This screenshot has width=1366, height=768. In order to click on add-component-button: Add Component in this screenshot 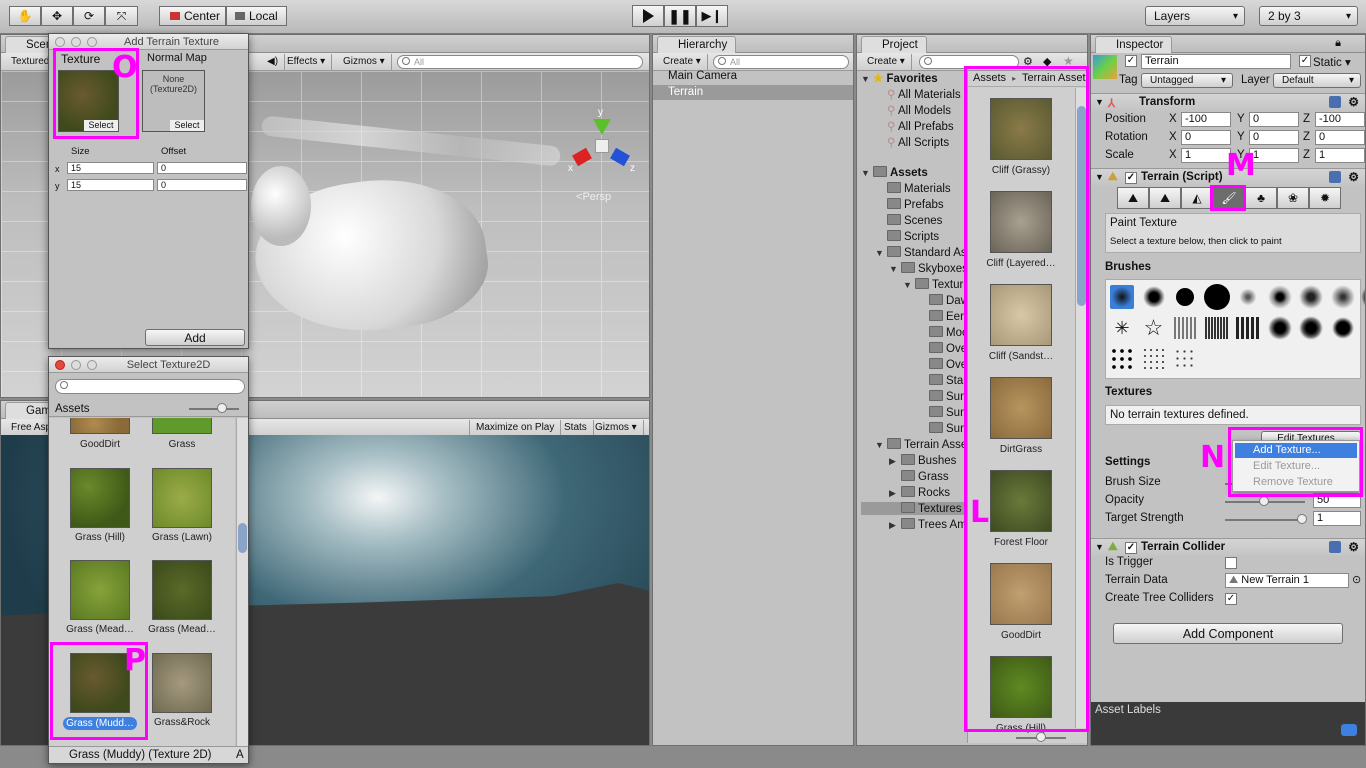, I will do `click(1228, 633)`.